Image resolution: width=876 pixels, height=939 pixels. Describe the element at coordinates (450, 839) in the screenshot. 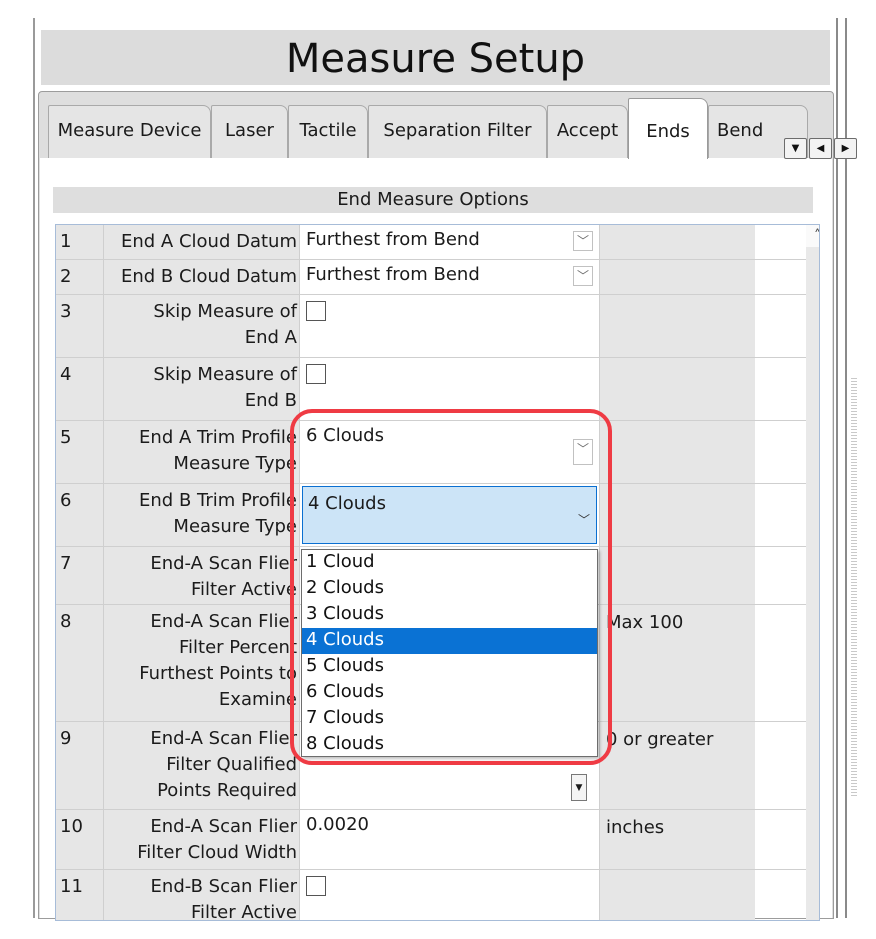

I see `flier-filter-cloud-width-input: 0.0020` at that location.